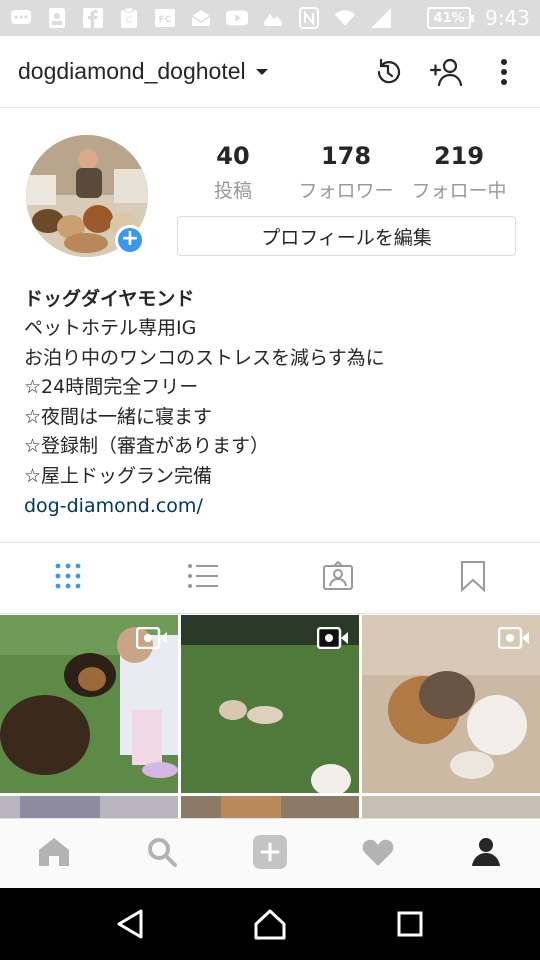 Image resolution: width=540 pixels, height=960 pixels. I want to click on website-link: dog-diamond.com/, so click(274, 506).